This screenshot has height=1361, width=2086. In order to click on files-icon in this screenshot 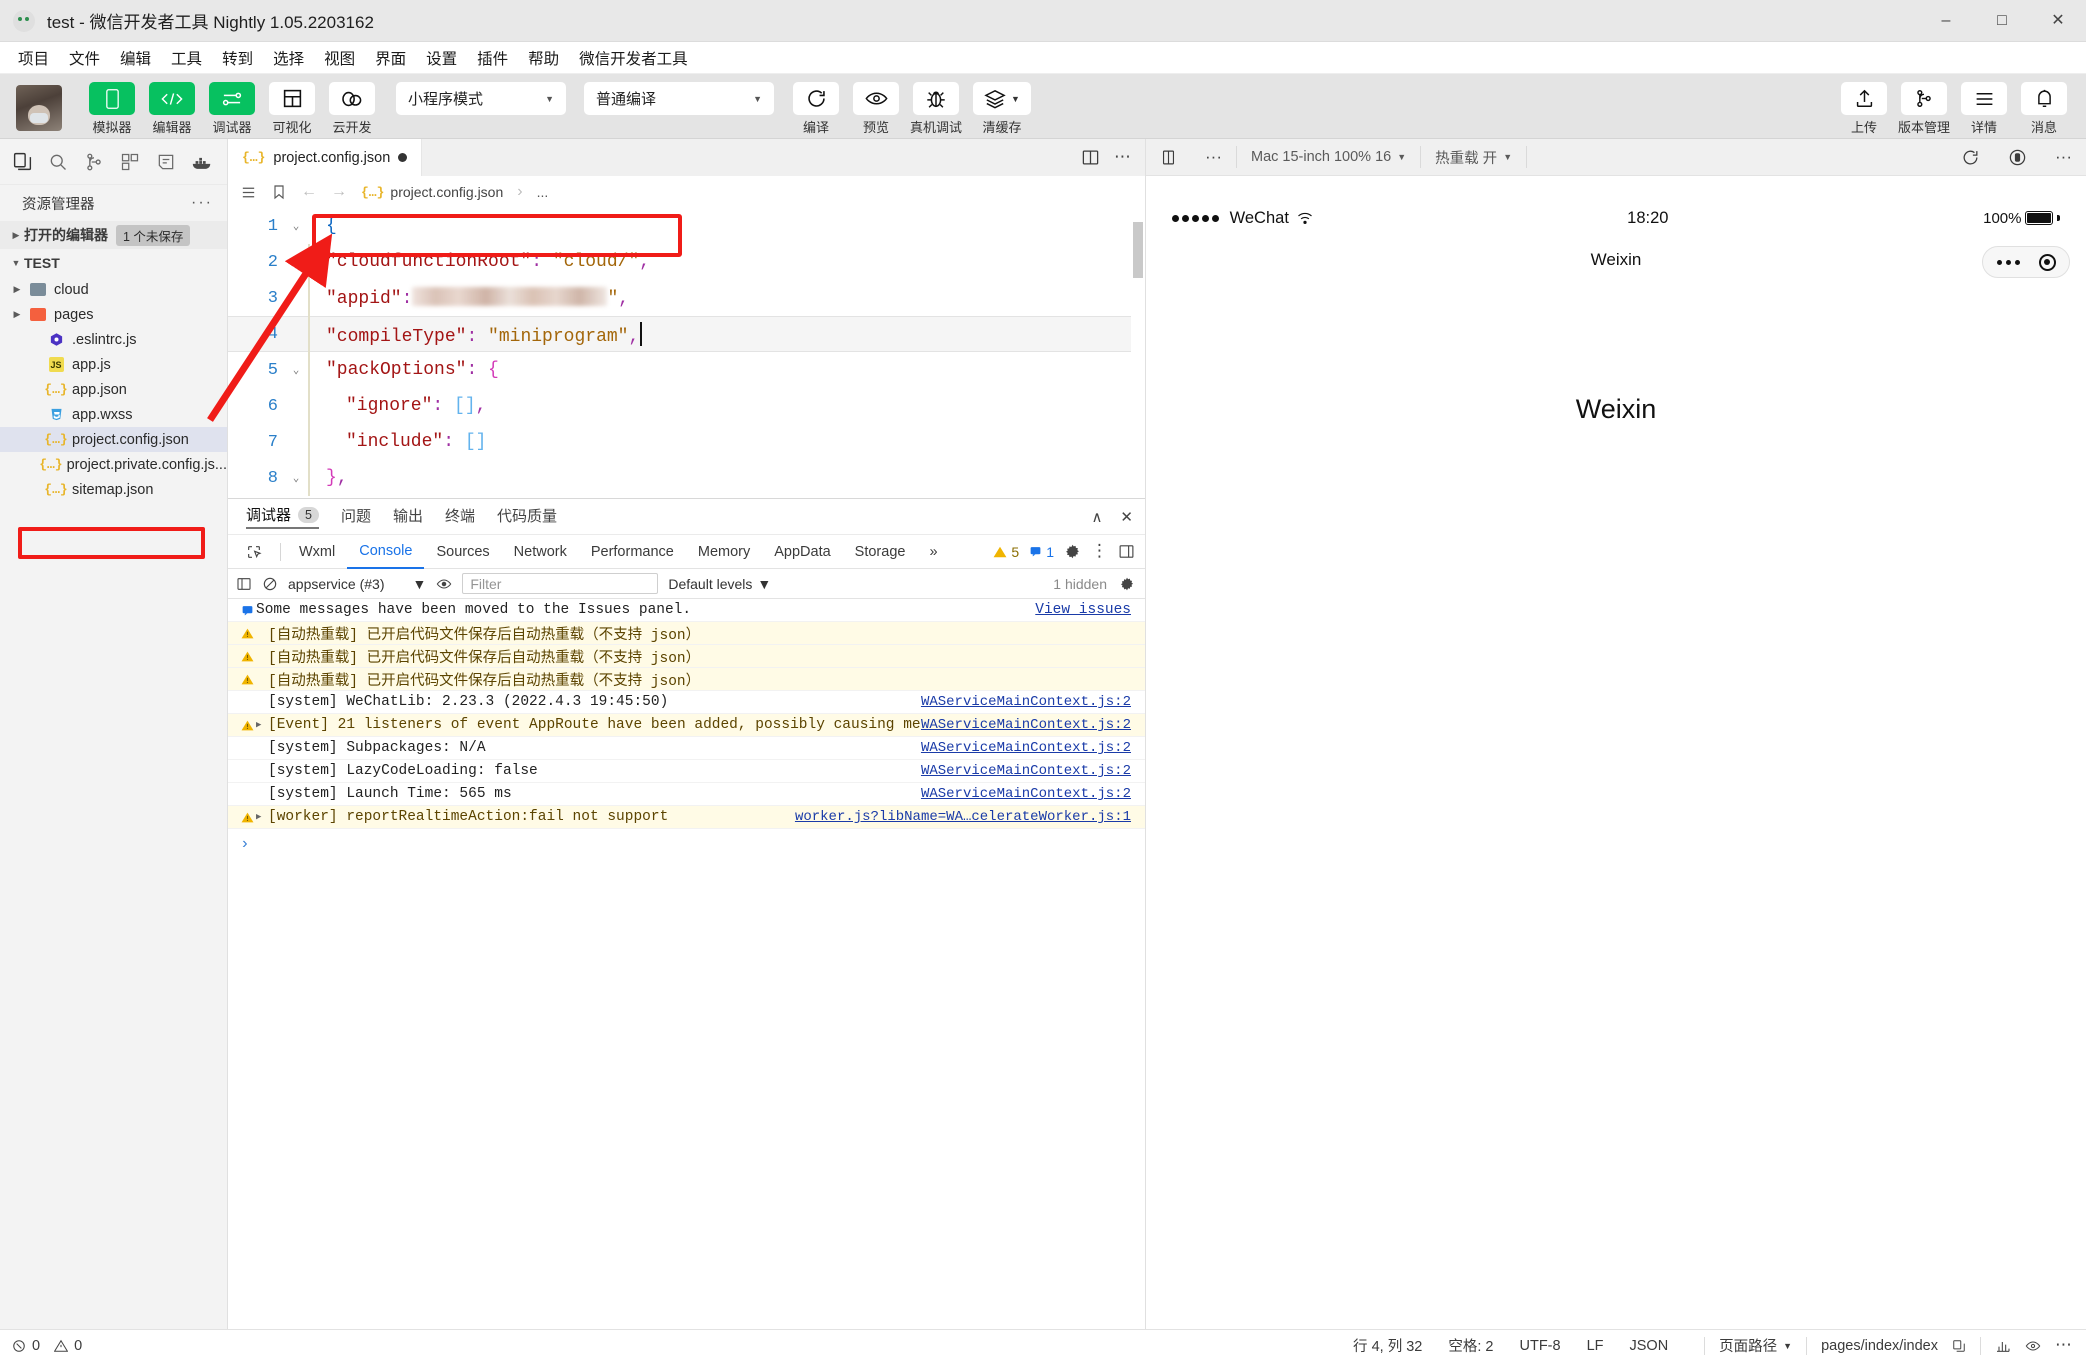, I will do `click(22, 162)`.